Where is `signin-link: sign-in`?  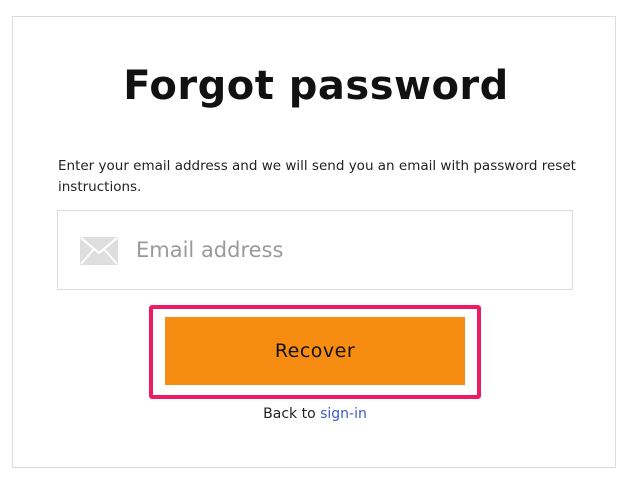
signin-link: sign-in is located at coordinates (343, 414).